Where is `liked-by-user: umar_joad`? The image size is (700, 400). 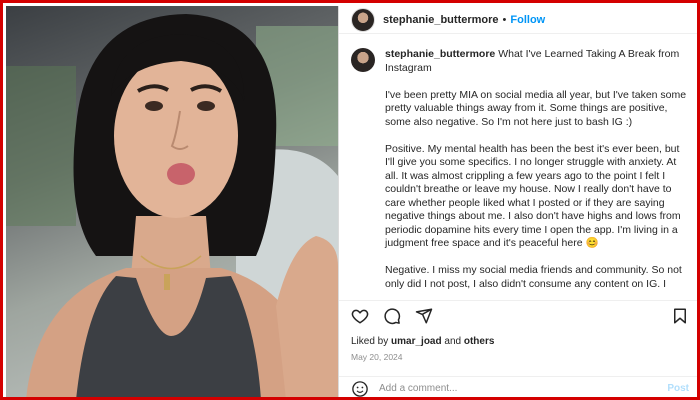 liked-by-user: umar_joad is located at coordinates (416, 341).